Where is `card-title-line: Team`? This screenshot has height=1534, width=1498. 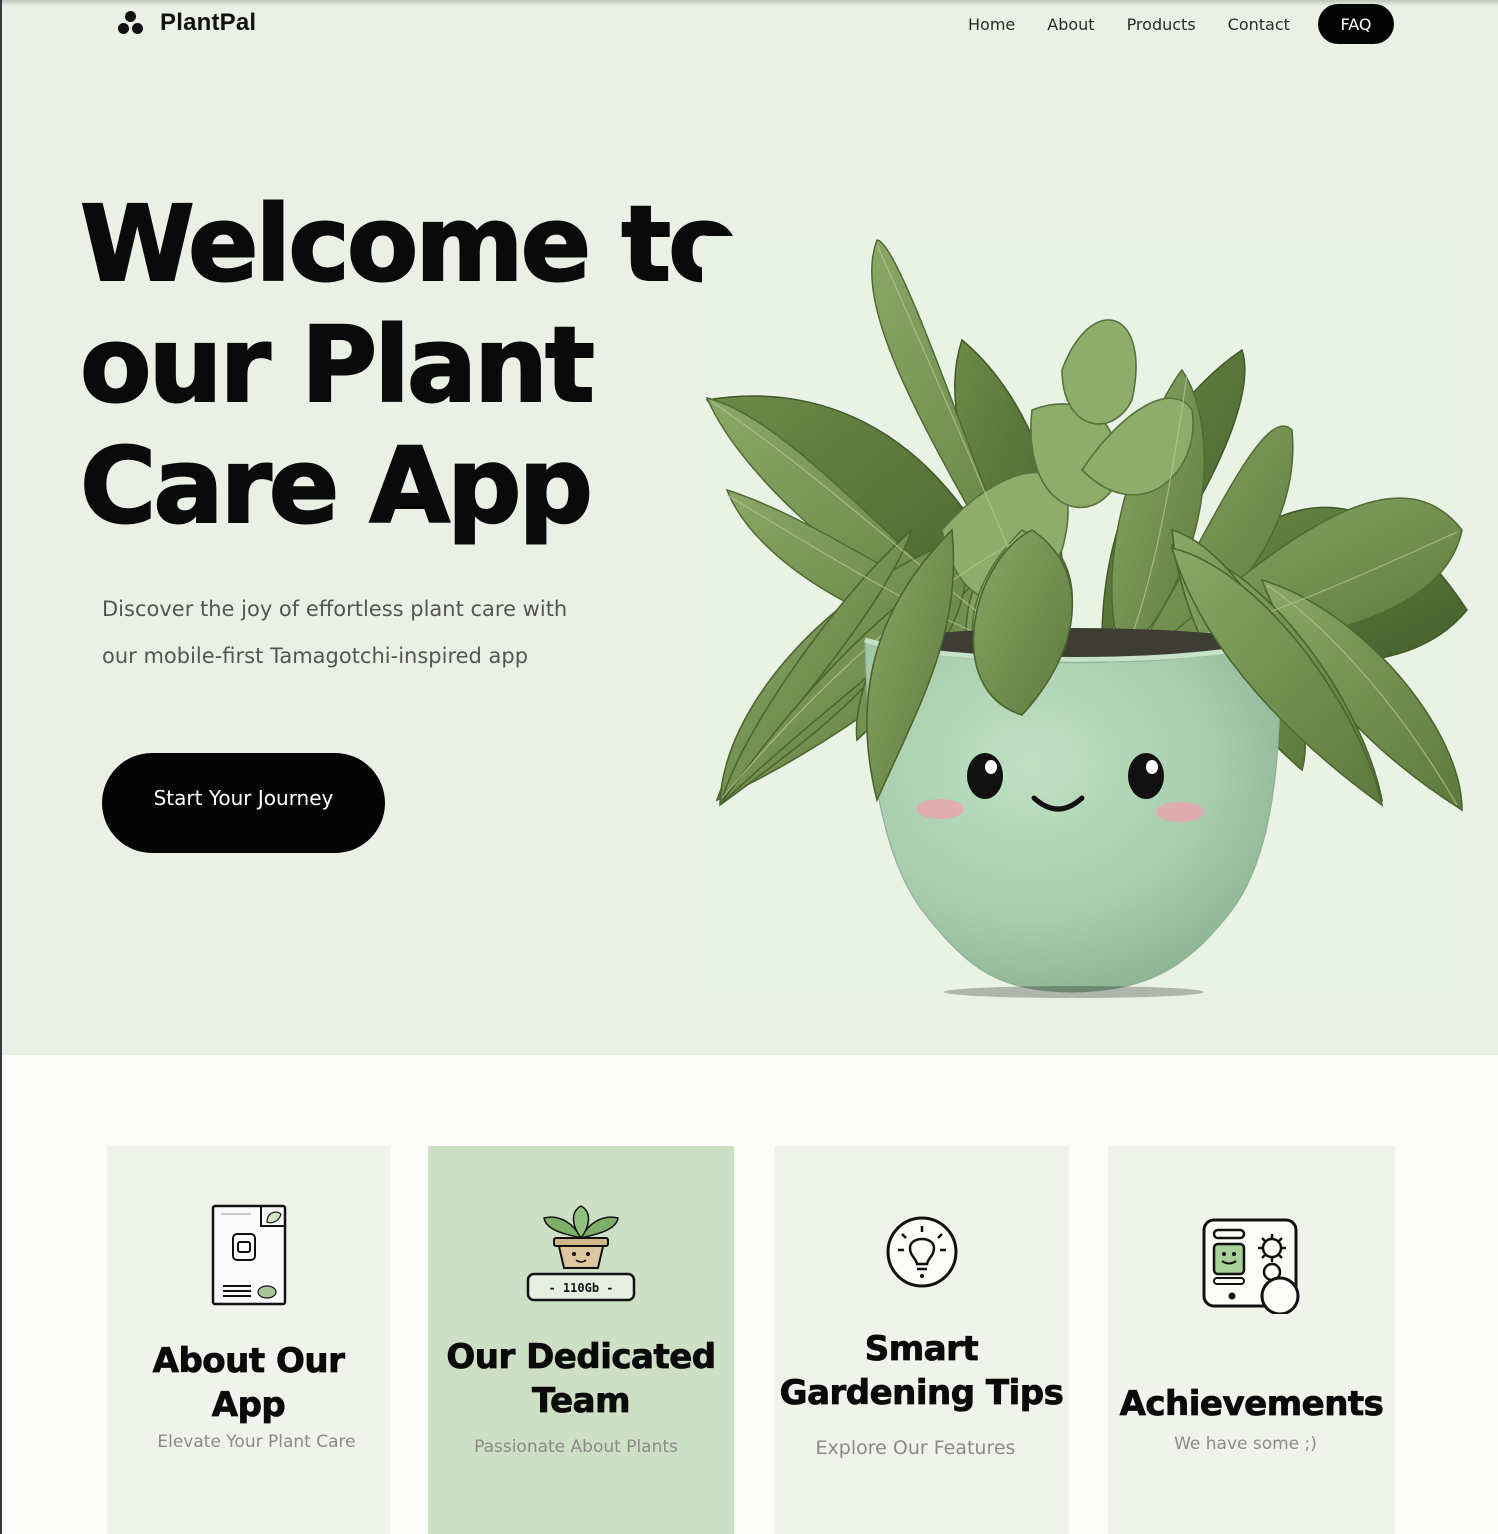
card-title-line: Team is located at coordinates (581, 1401).